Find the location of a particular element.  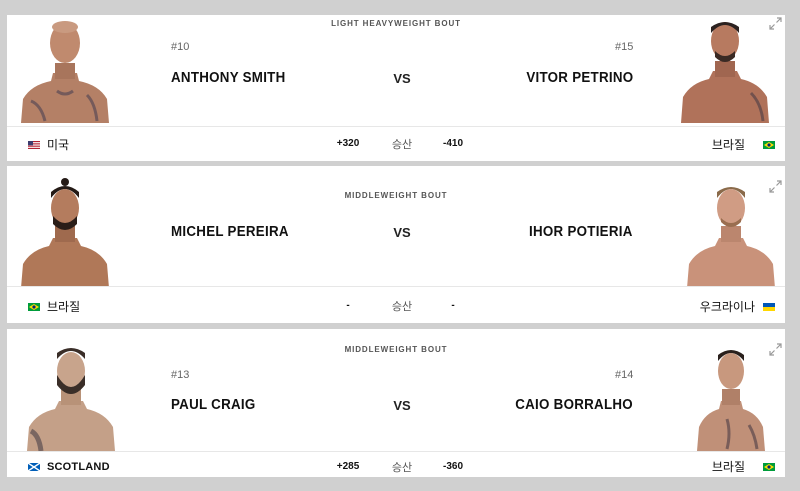

red-fighter-rank: #10 is located at coordinates (180, 47).